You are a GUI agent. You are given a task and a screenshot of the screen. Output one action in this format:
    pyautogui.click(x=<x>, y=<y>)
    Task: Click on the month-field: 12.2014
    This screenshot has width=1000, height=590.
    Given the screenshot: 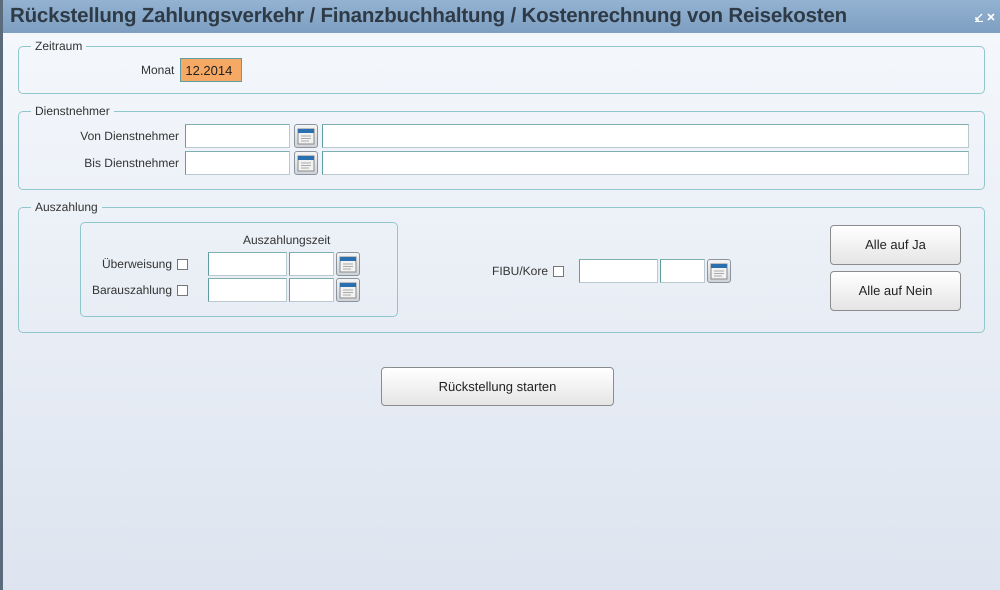 What is the action you would take?
    pyautogui.click(x=211, y=70)
    